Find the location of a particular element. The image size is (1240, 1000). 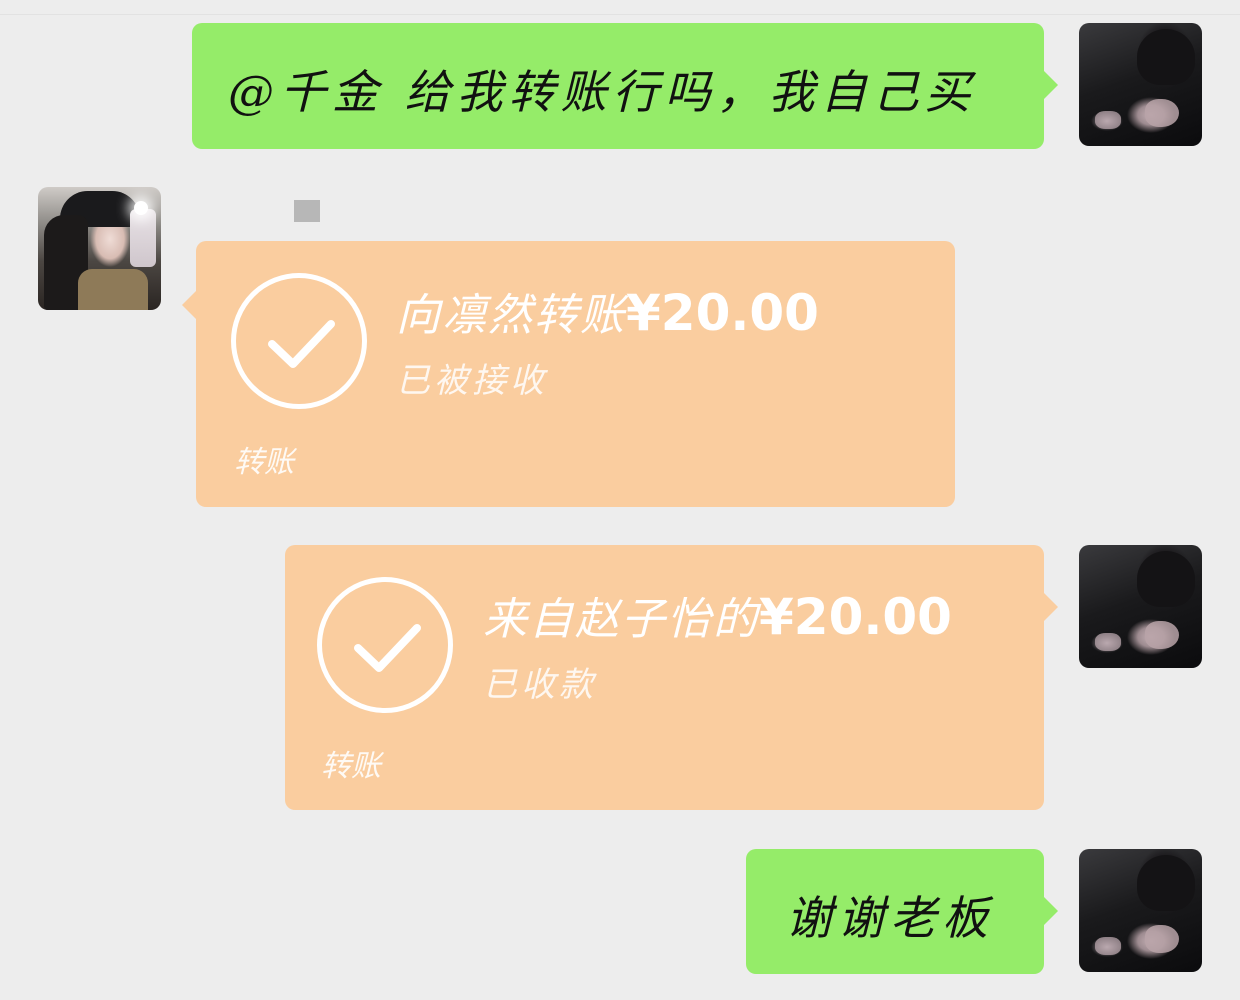

sender-name-redacted is located at coordinates (307, 211).